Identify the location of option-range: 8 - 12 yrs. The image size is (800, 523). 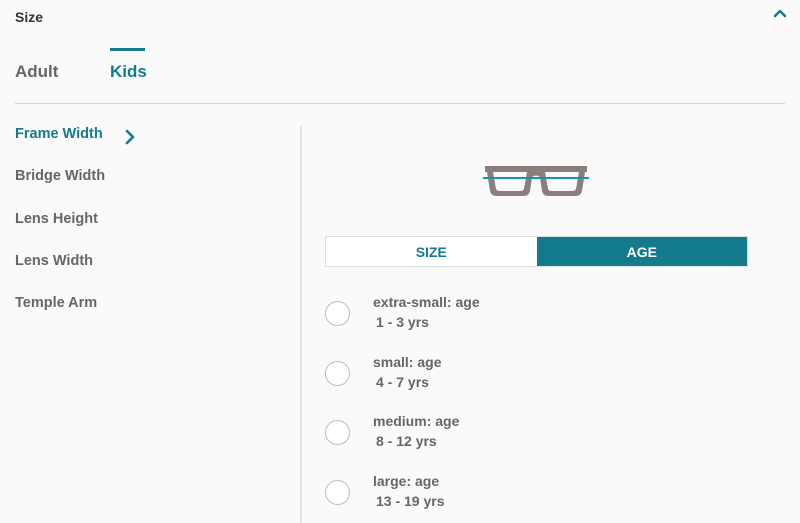
(406, 441).